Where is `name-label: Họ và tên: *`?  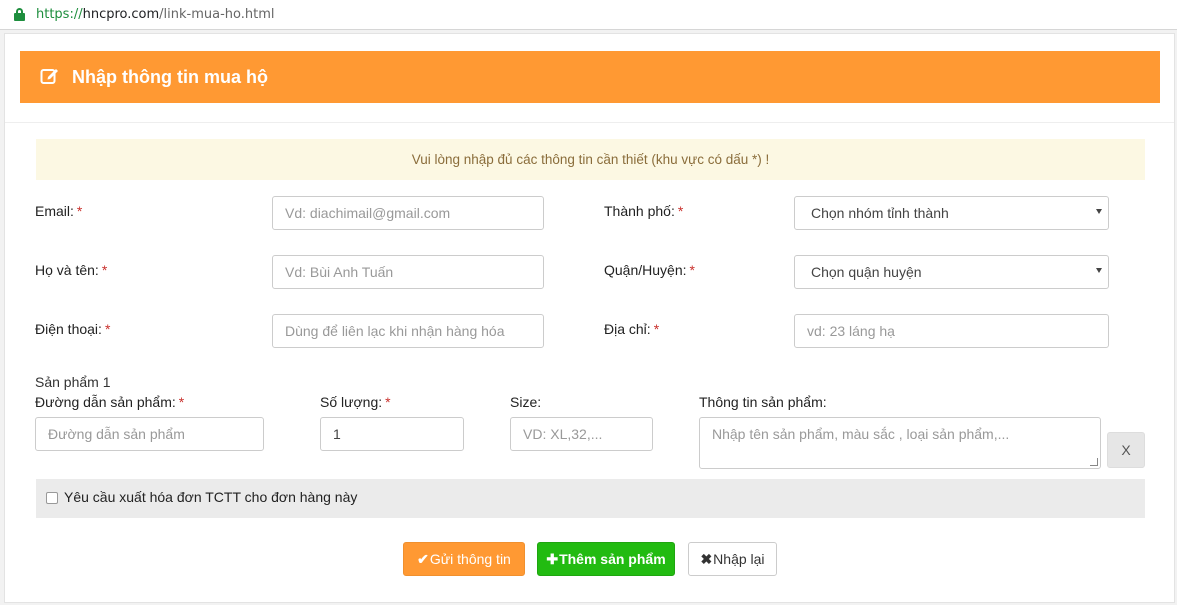
name-label: Họ và tên: * is located at coordinates (71, 270).